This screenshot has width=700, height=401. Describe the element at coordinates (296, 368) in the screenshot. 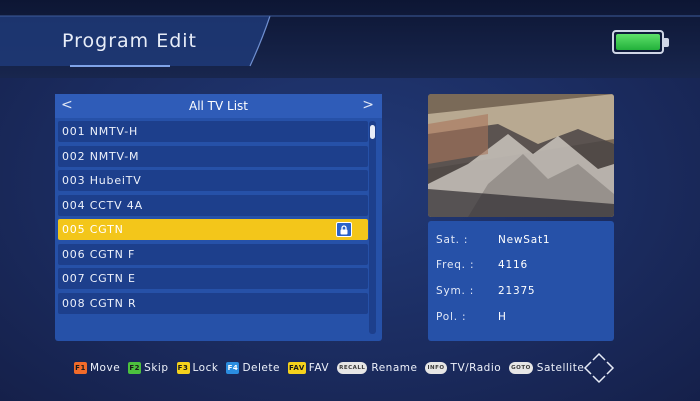

I see `fav-key-icon: FAV` at that location.